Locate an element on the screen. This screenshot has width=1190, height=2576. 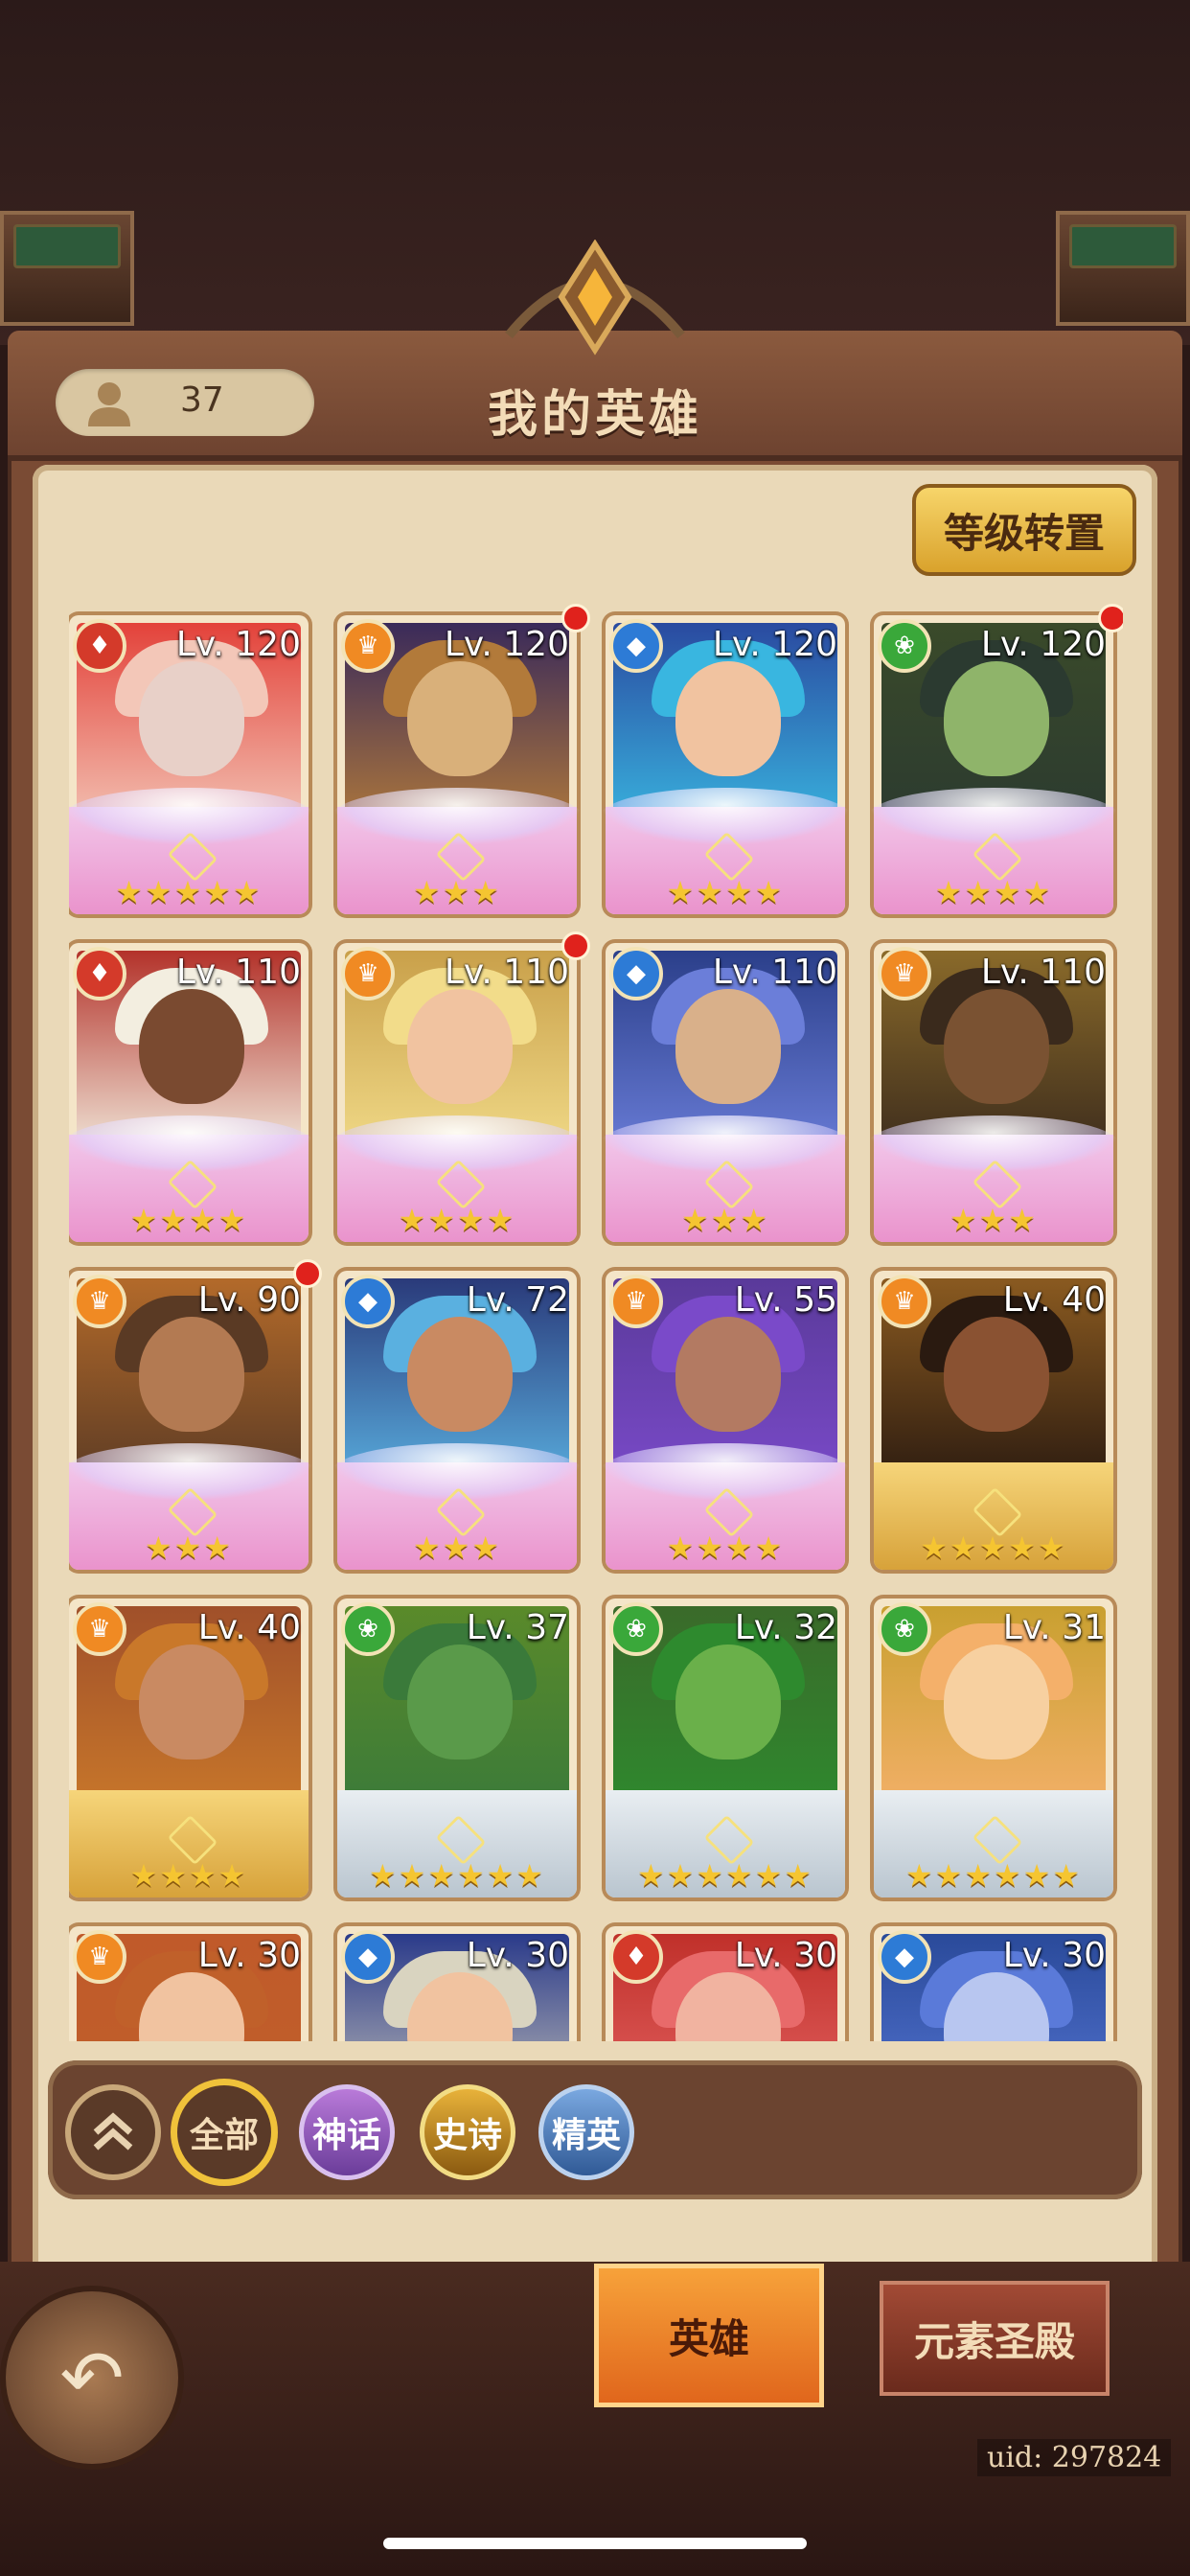
tab-heroes: 英雄 is located at coordinates (709, 2335).